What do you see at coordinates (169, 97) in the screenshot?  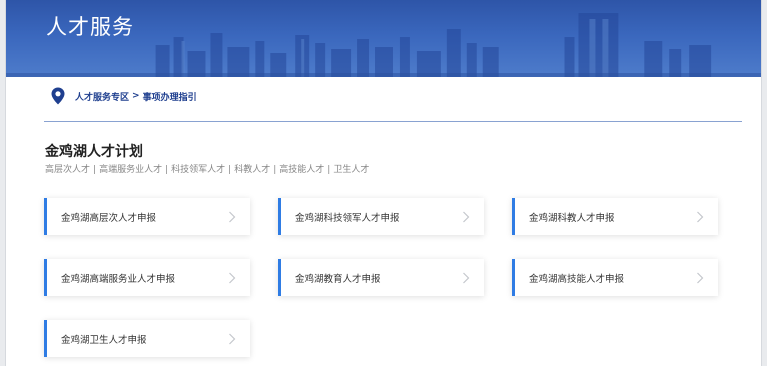 I see `breadcrumb-current: 事项办理指引` at bounding box center [169, 97].